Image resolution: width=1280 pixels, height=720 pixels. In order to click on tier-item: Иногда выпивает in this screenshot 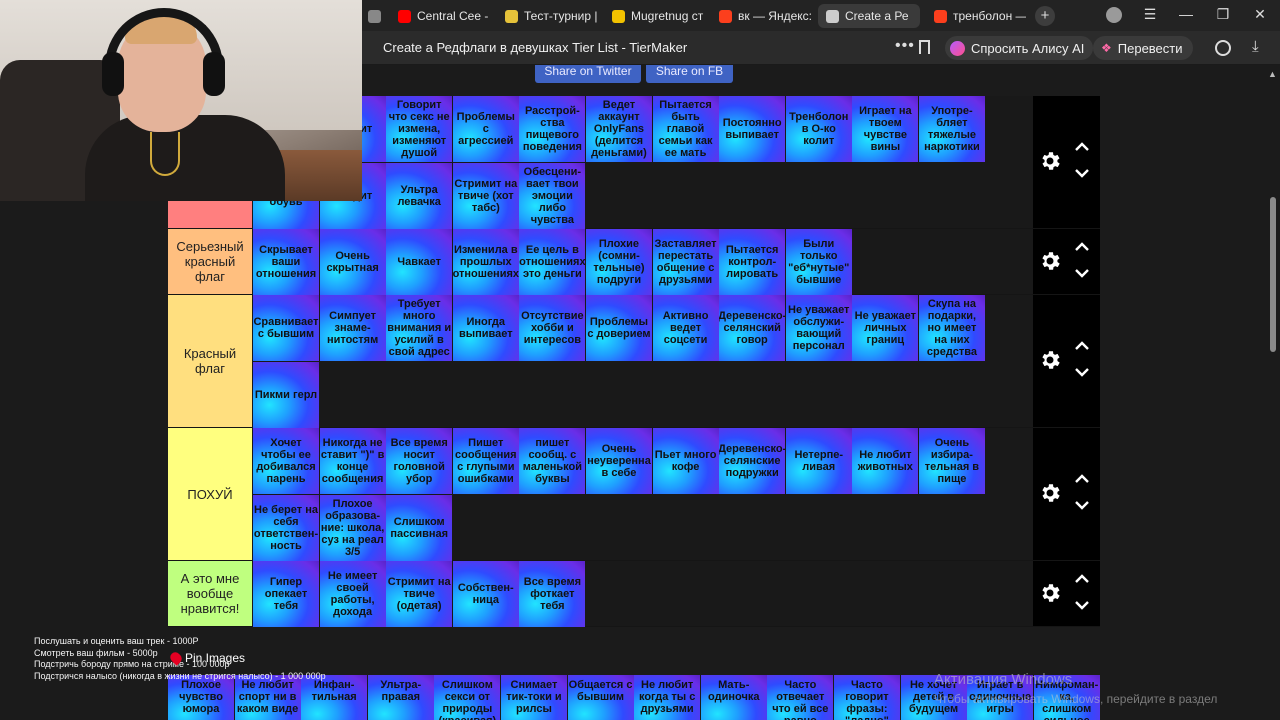, I will do `click(485, 328)`.